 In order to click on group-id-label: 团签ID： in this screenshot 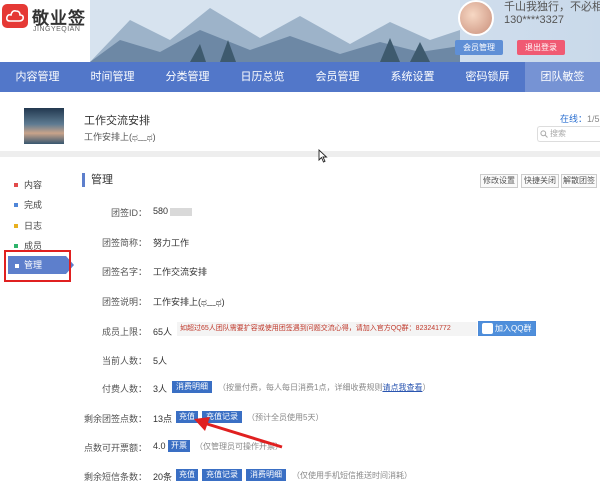, I will do `click(128, 213)`.